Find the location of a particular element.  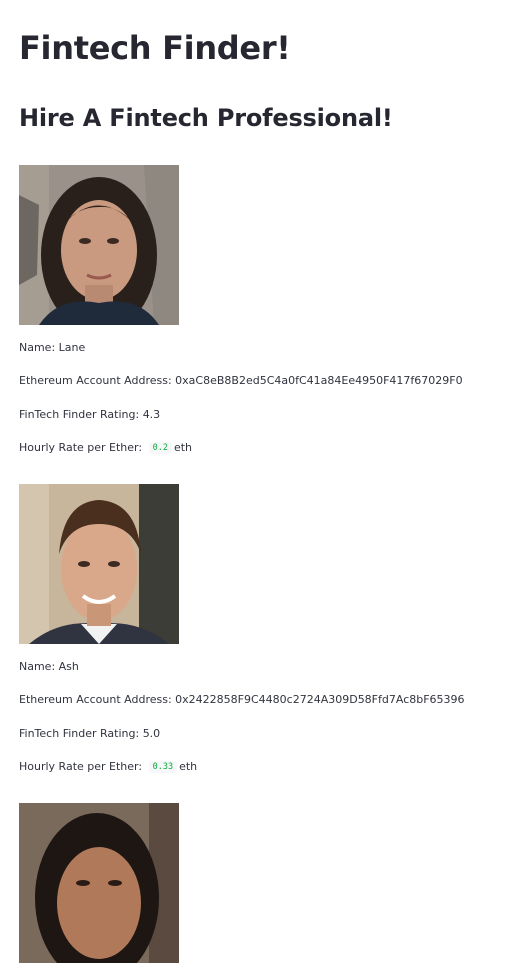

page-title: Fintech Finder! is located at coordinates (155, 48).